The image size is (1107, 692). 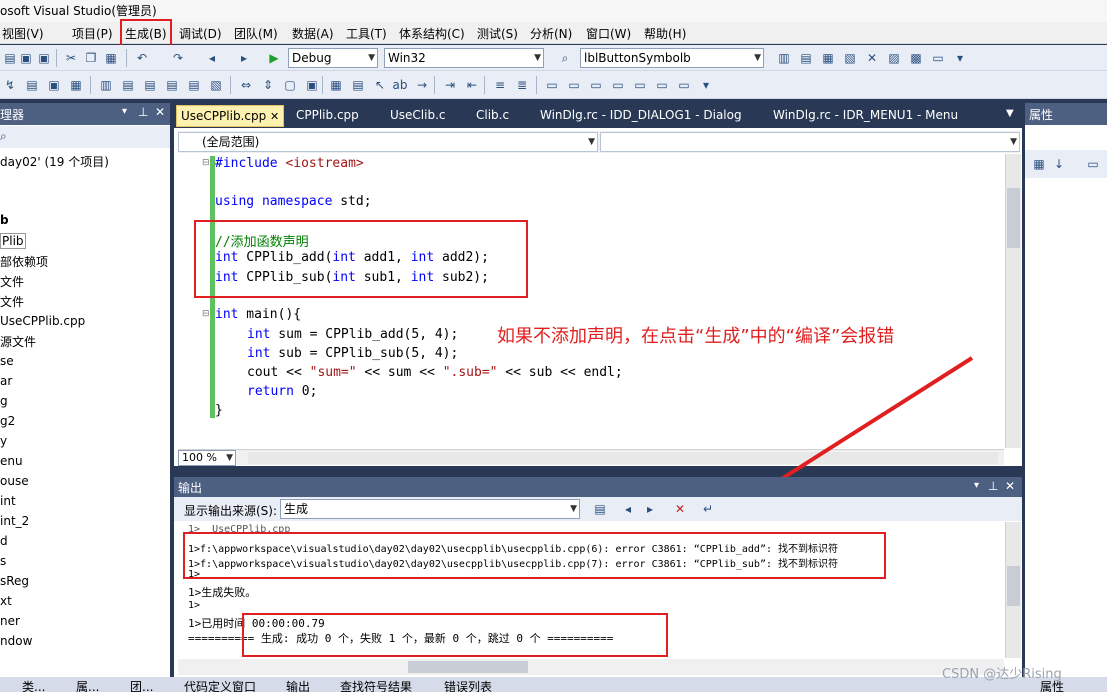 I want to click on tree-item-g: g, so click(x=4, y=401).